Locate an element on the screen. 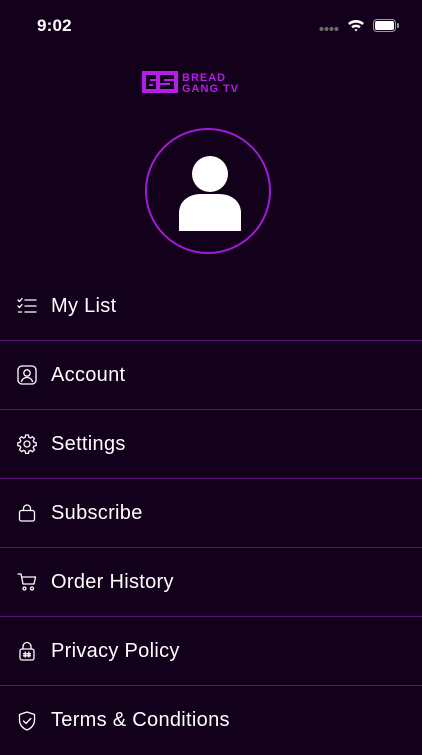 The height and width of the screenshot is (755, 422). user-square-icon is located at coordinates (27, 375).